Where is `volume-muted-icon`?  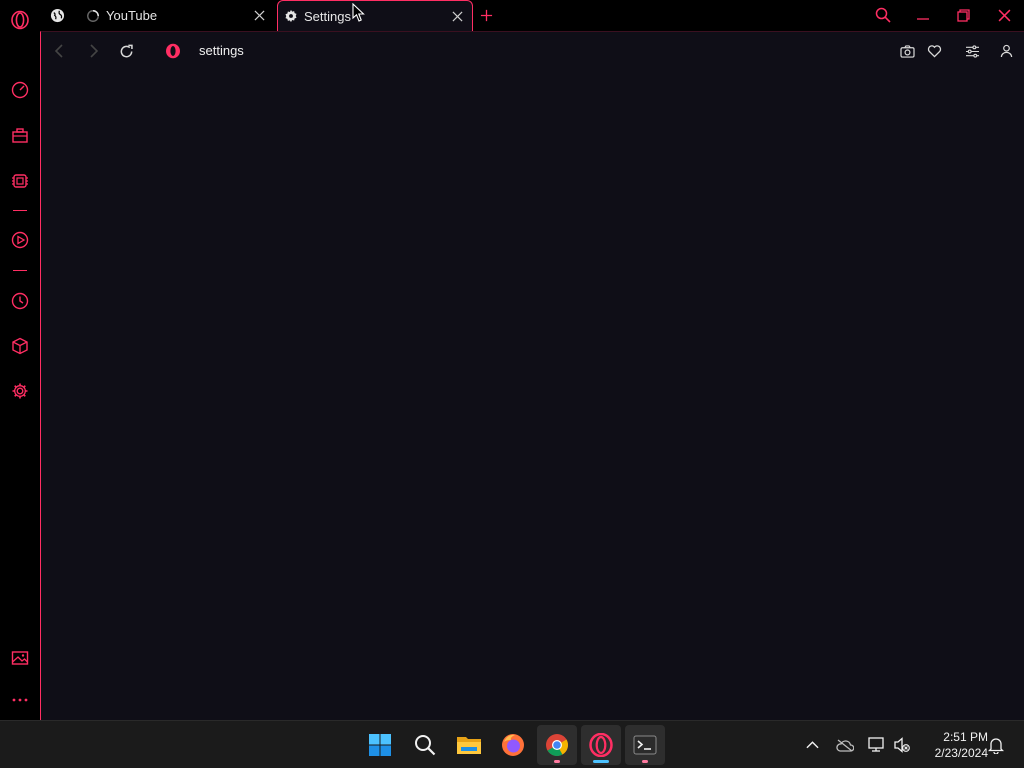 volume-muted-icon is located at coordinates (902, 745).